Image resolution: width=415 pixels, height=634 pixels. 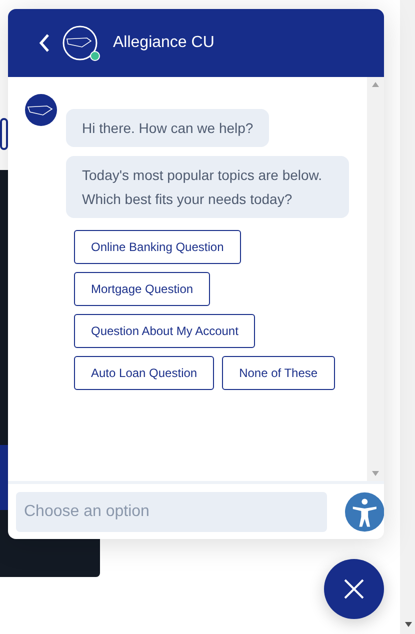 What do you see at coordinates (144, 373) in the screenshot?
I see `option-button: Auto Loan Question` at bounding box center [144, 373].